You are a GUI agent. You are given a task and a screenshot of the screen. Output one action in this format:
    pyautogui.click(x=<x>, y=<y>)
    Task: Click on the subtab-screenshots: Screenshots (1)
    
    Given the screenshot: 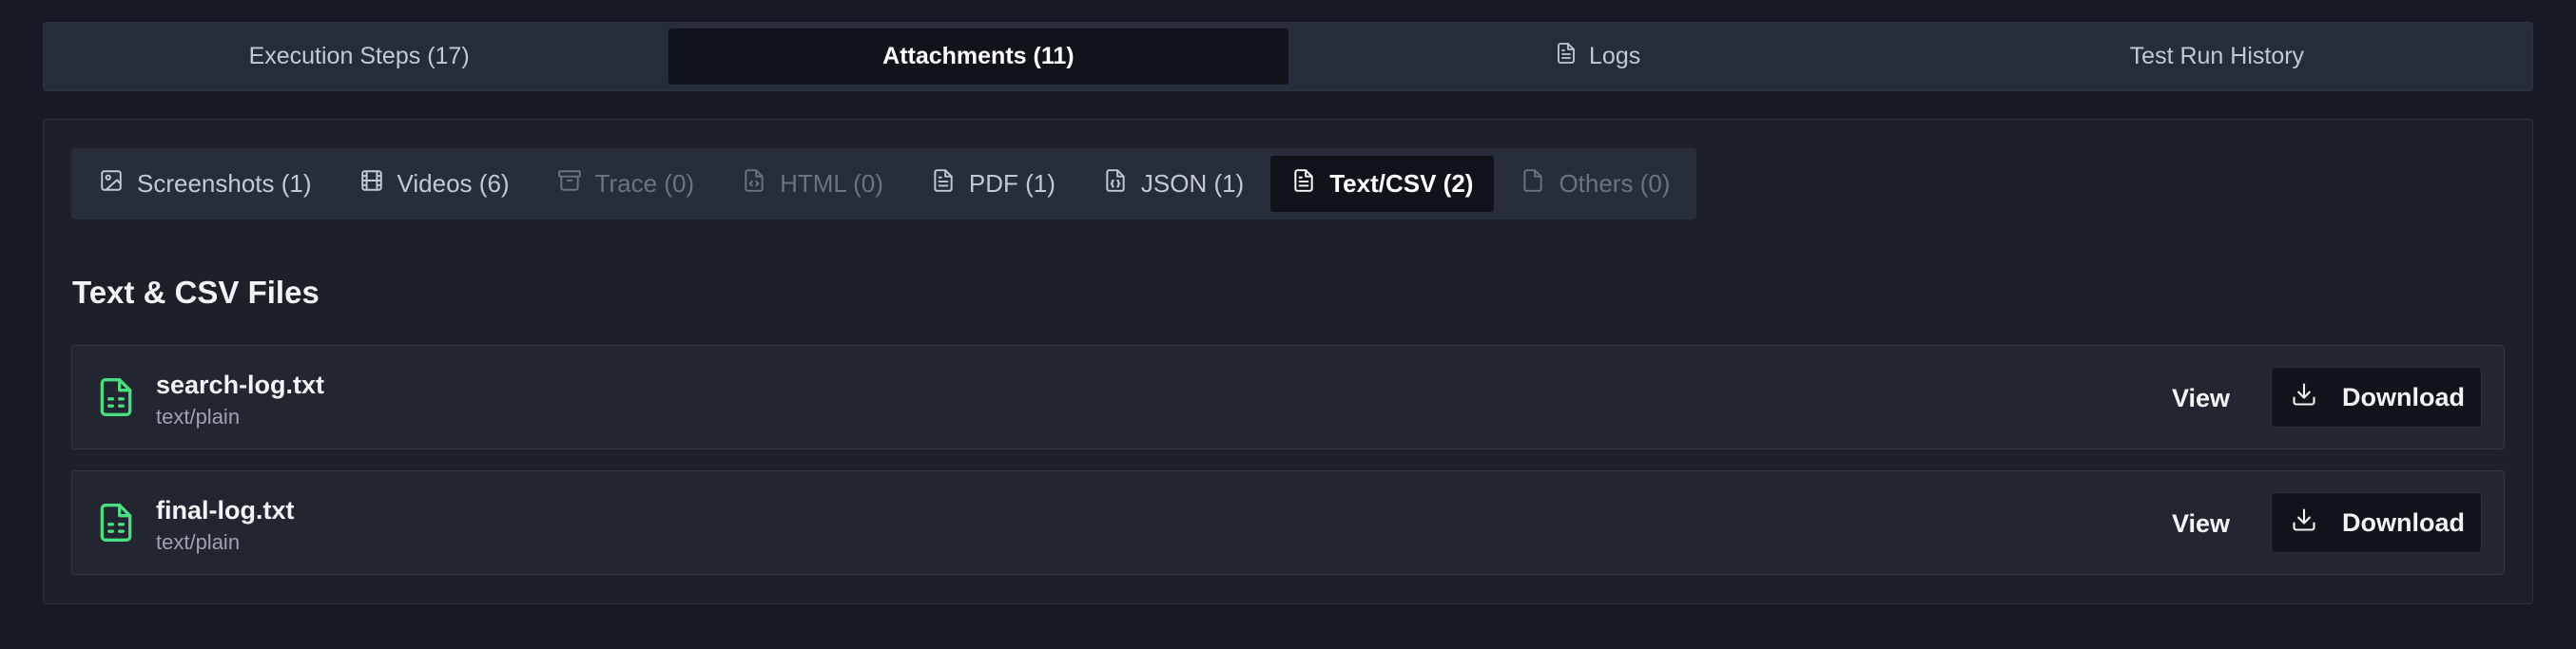 What is the action you would take?
    pyautogui.click(x=205, y=184)
    